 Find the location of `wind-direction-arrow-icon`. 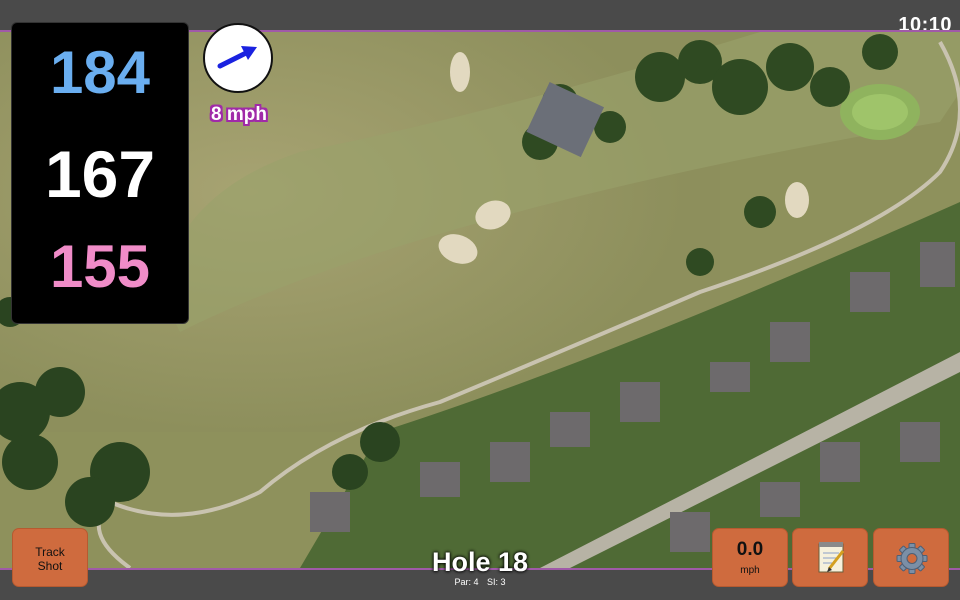

wind-direction-arrow-icon is located at coordinates (237, 57).